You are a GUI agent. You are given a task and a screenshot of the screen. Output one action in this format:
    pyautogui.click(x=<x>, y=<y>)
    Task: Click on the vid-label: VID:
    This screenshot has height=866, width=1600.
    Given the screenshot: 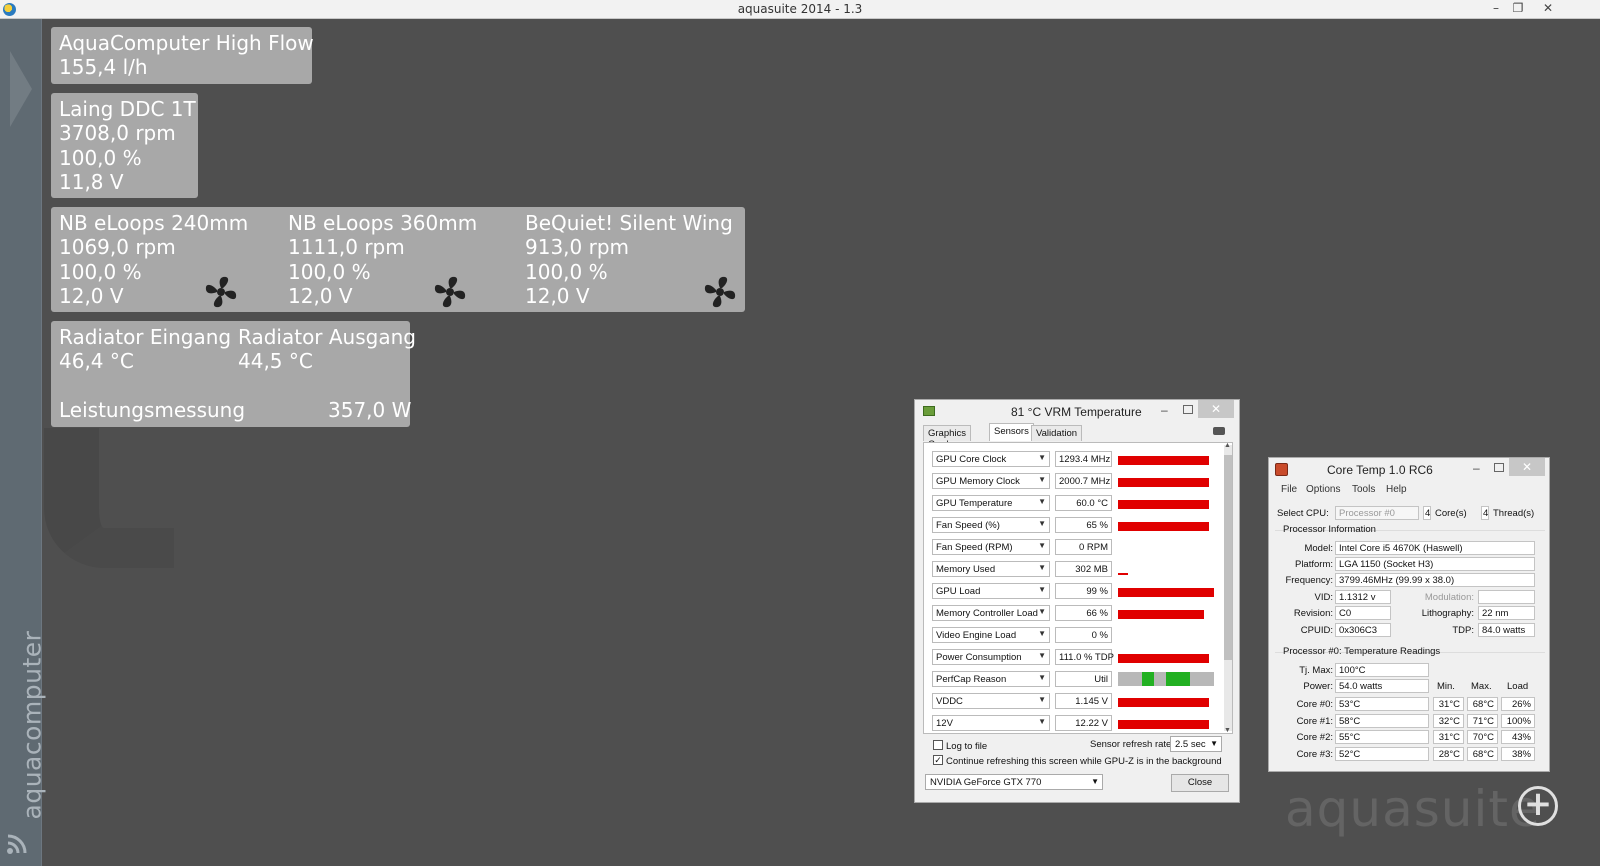 What is the action you would take?
    pyautogui.click(x=1323, y=597)
    